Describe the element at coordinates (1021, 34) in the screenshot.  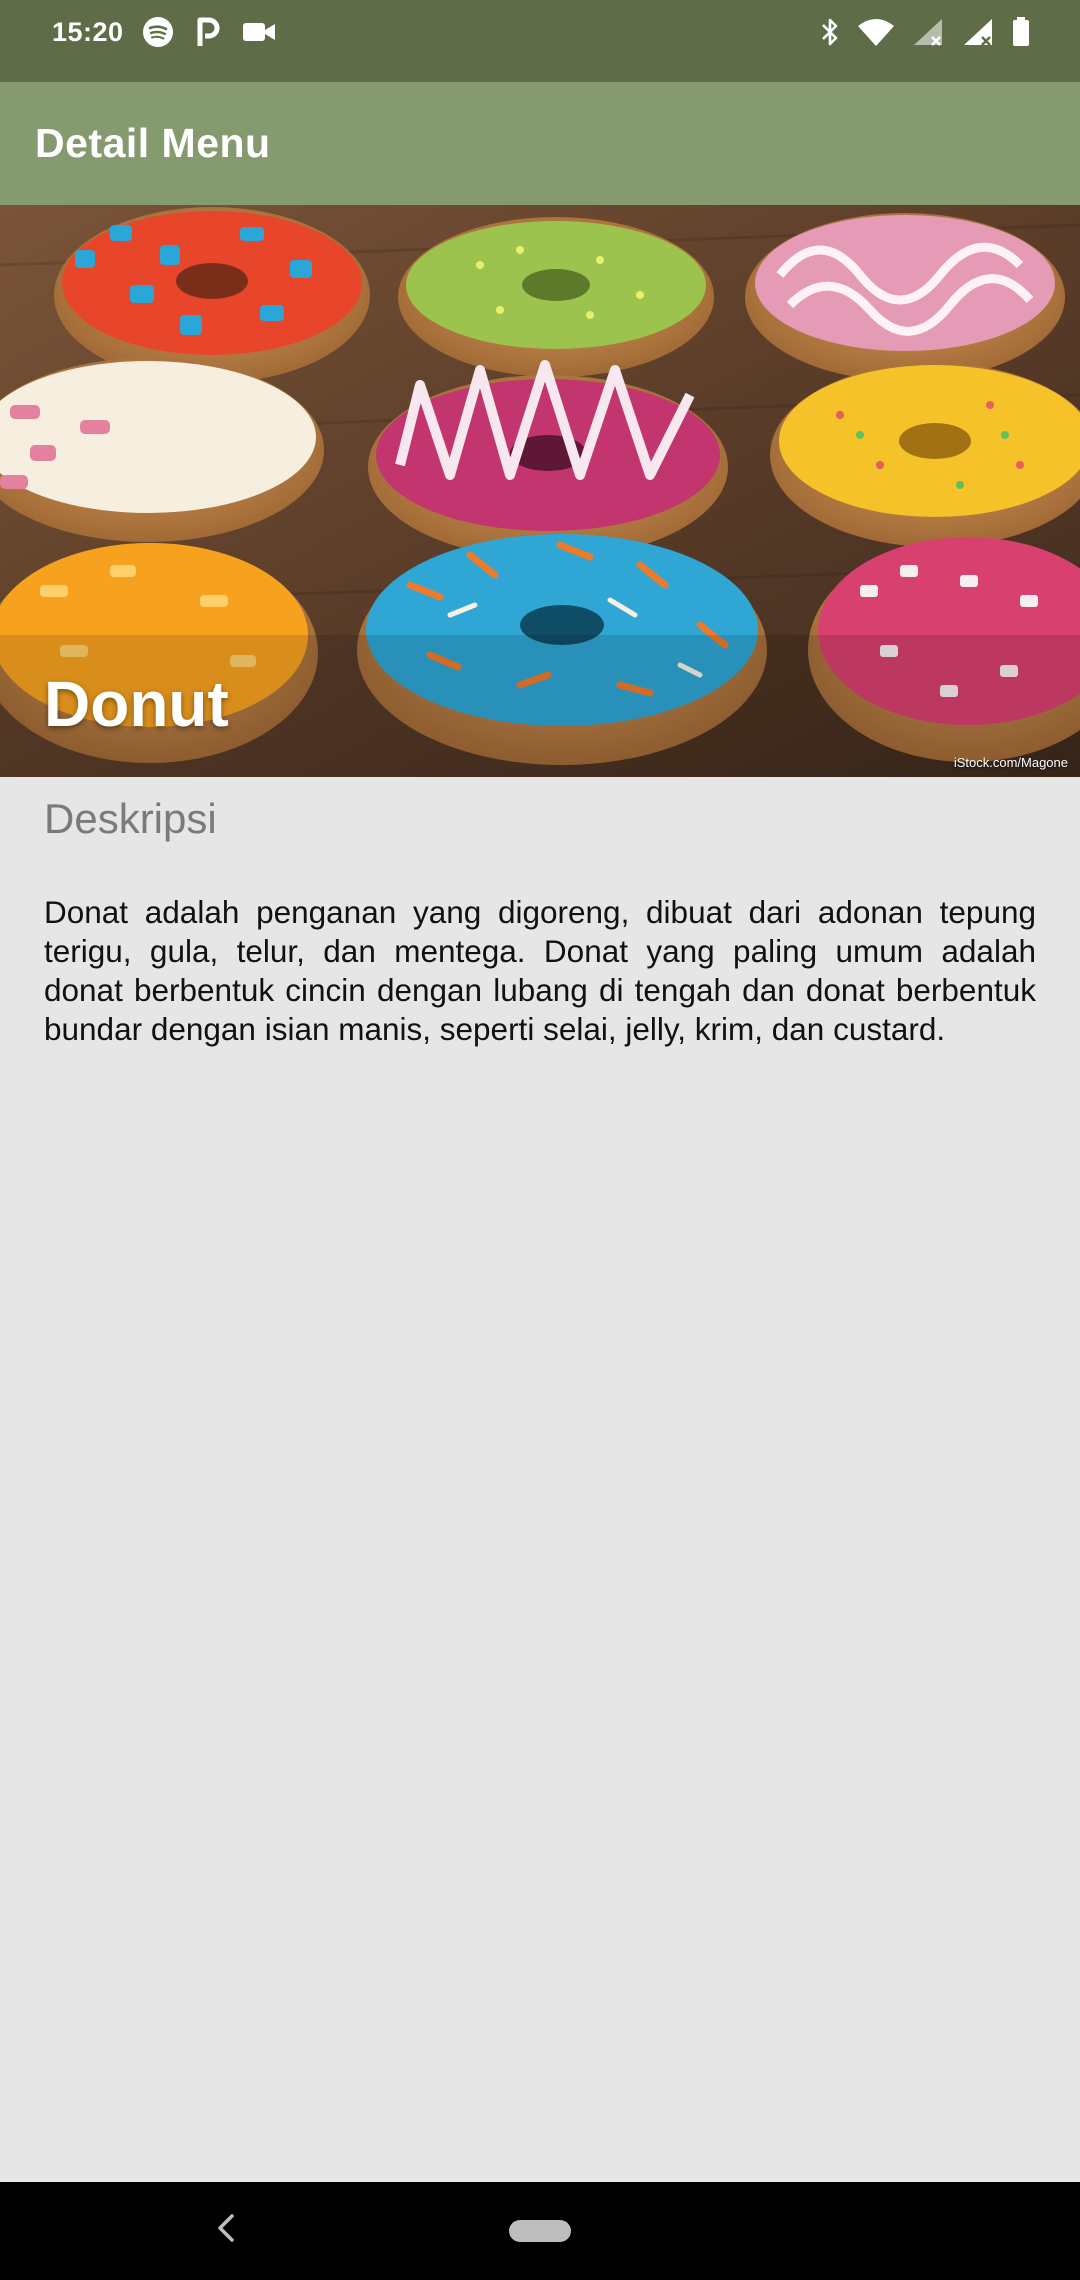
I see `battery-icon` at that location.